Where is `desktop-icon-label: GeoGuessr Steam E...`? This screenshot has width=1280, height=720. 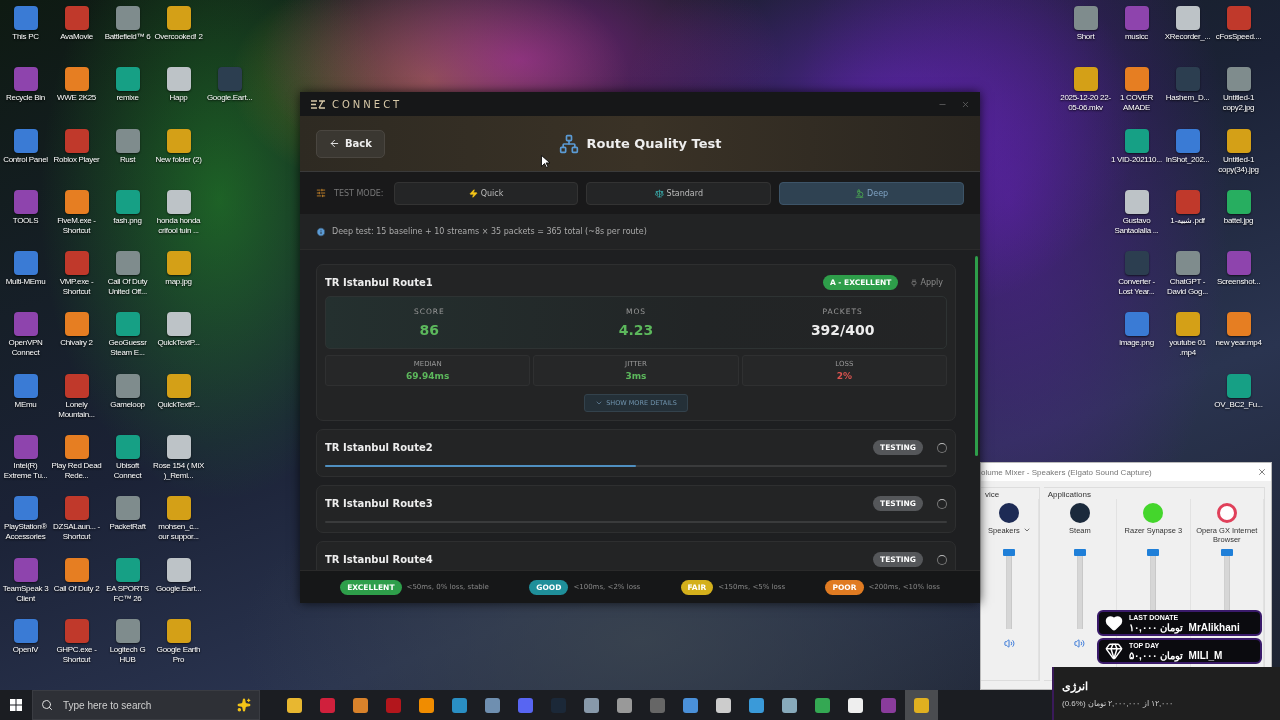
desktop-icon-label: GeoGuessr Steam E... is located at coordinates (127, 348).